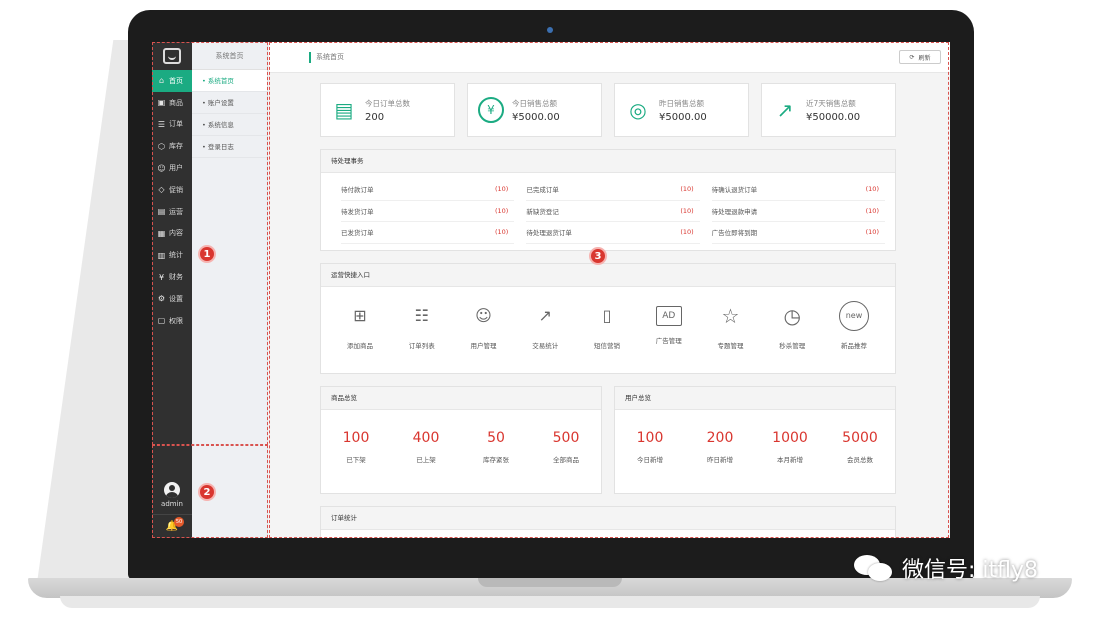 The height and width of the screenshot is (620, 1100). Describe the element at coordinates (920, 57) in the screenshot. I see `refresh-button: ⟳ 刷新` at that location.